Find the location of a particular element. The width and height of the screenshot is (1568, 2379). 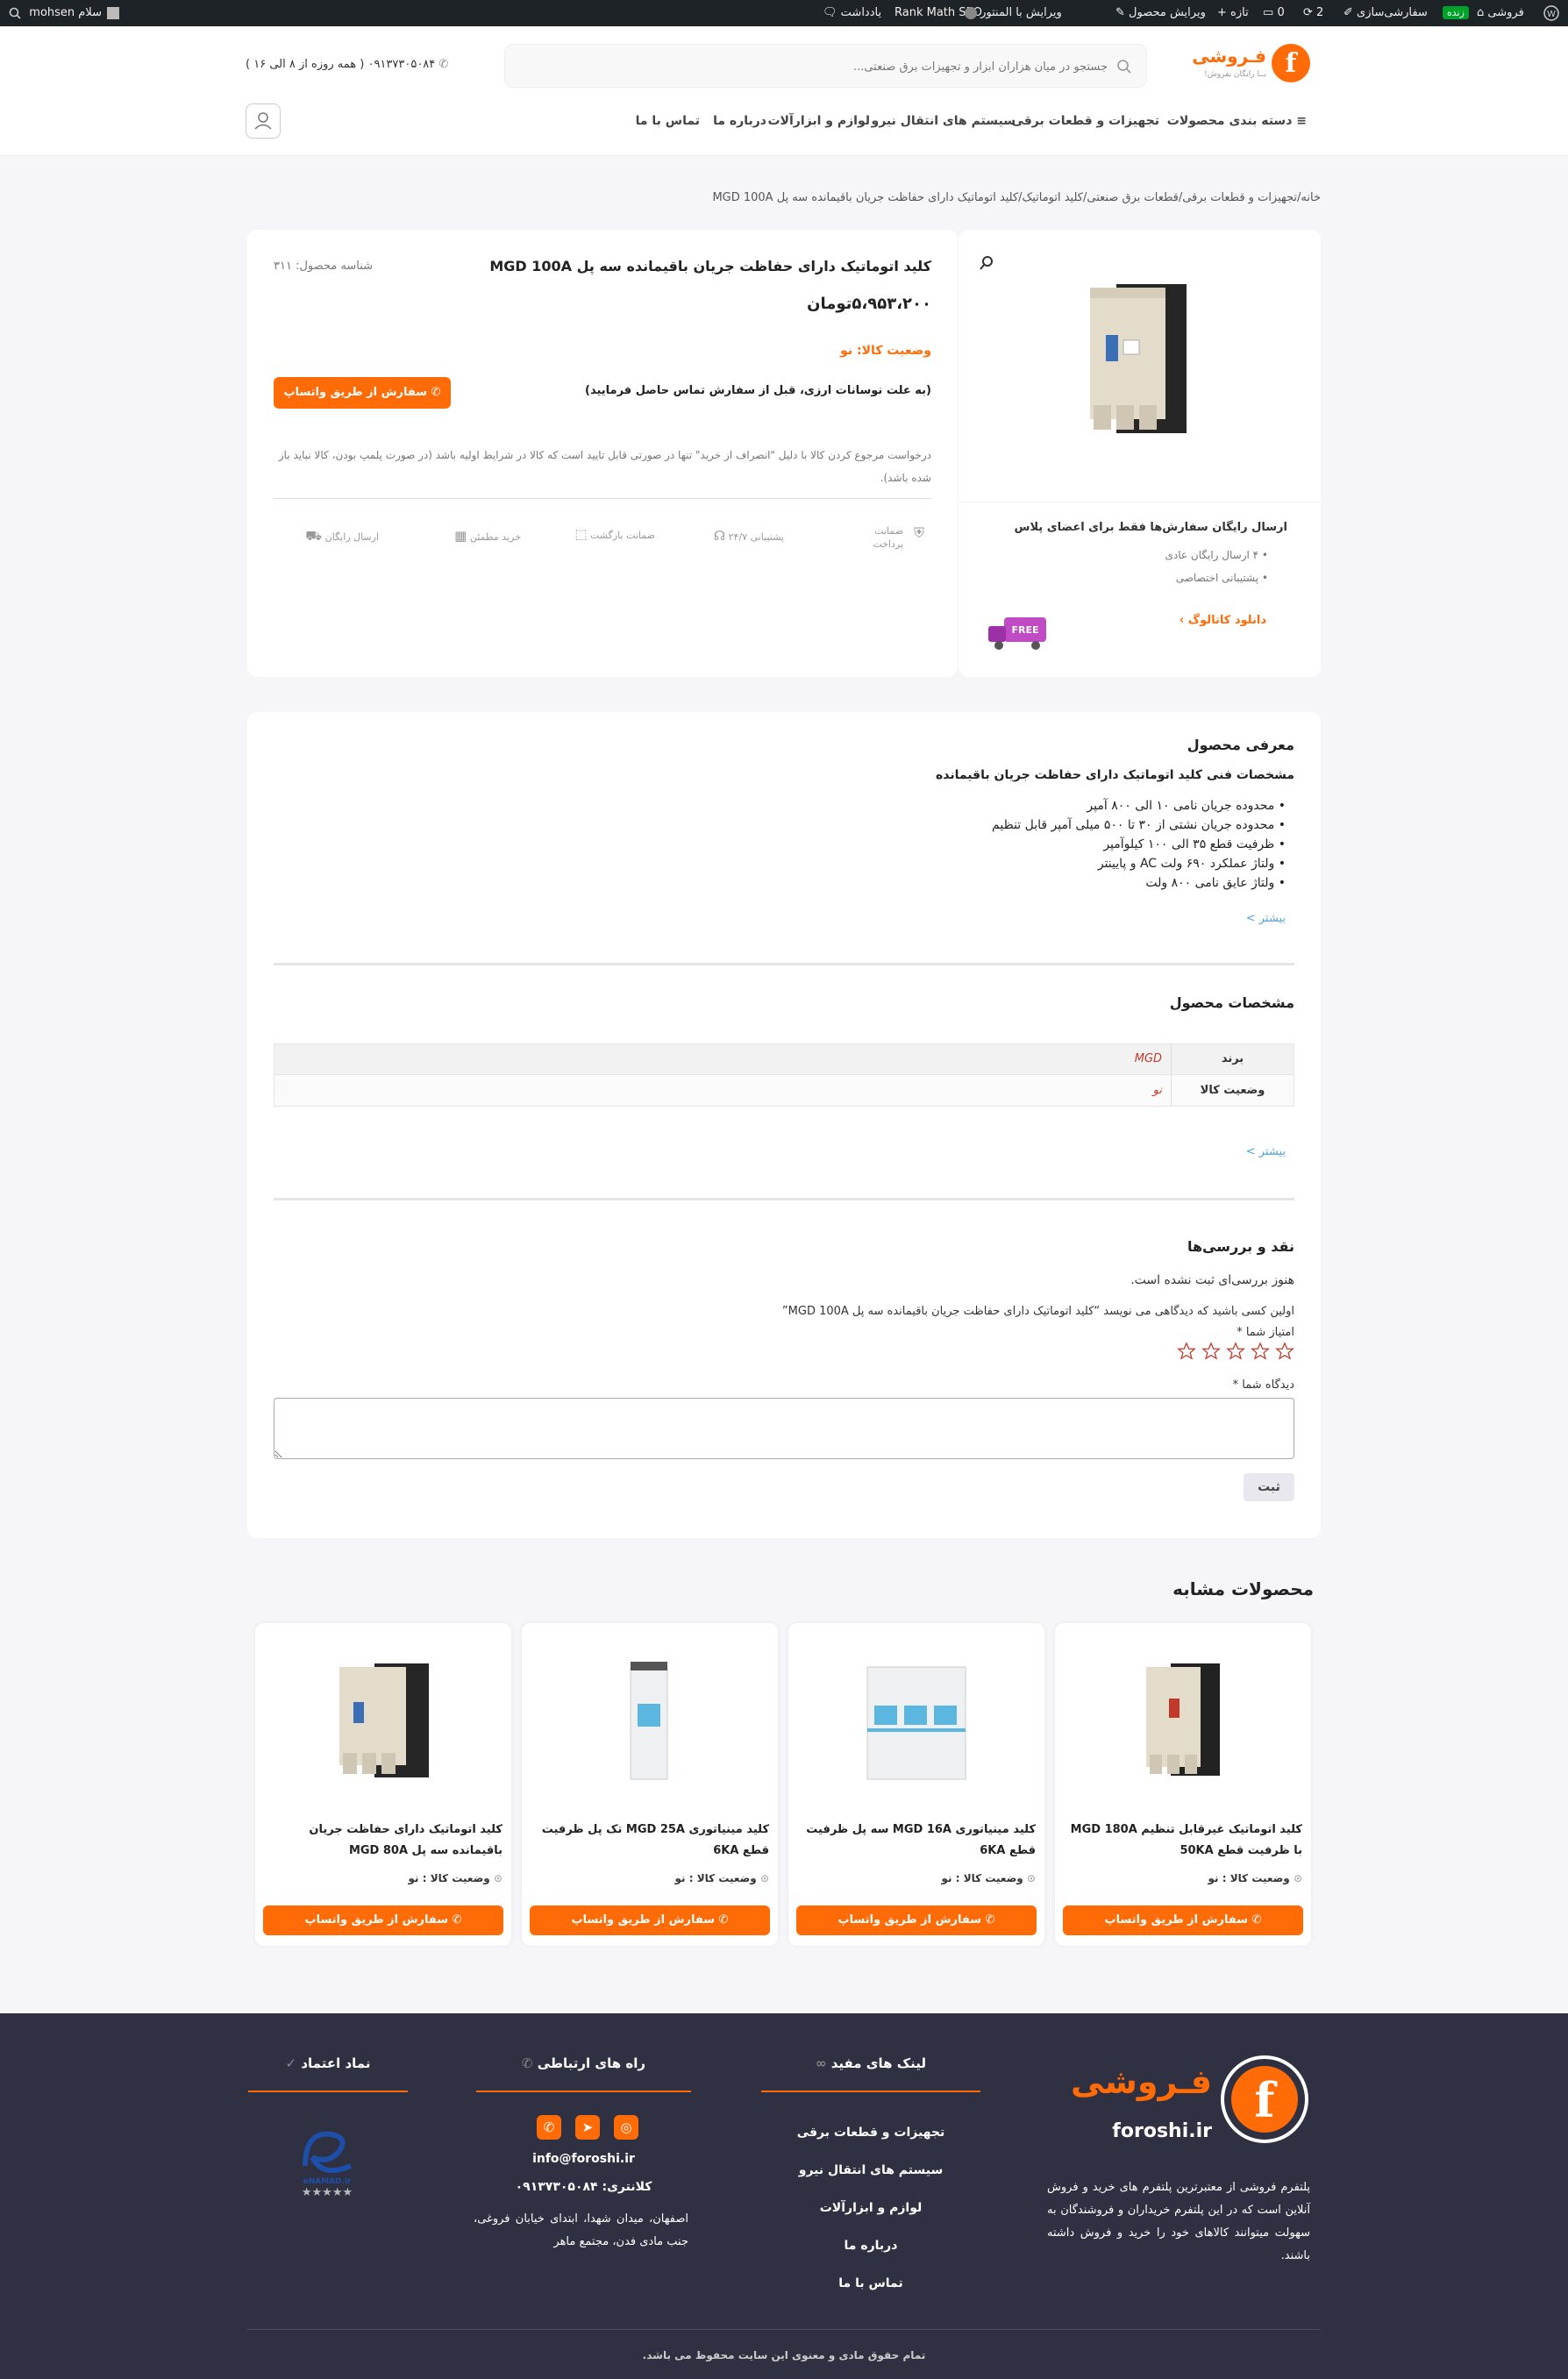

spec-label: وضعیت کالا is located at coordinates (1233, 1090).